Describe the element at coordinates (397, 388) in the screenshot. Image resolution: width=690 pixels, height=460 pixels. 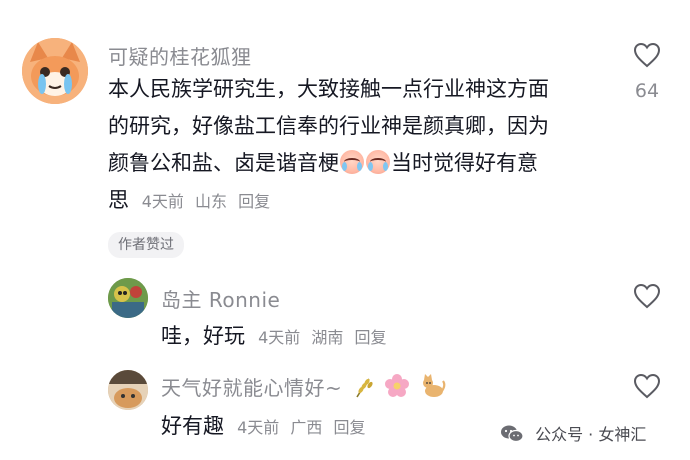
I see `pink-flower-icon` at that location.